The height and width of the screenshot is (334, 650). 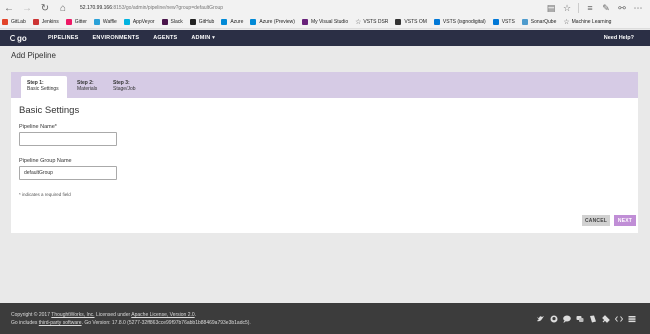 I want to click on step-basic-settings: Step 1: Basic Settings, so click(x=44, y=87).